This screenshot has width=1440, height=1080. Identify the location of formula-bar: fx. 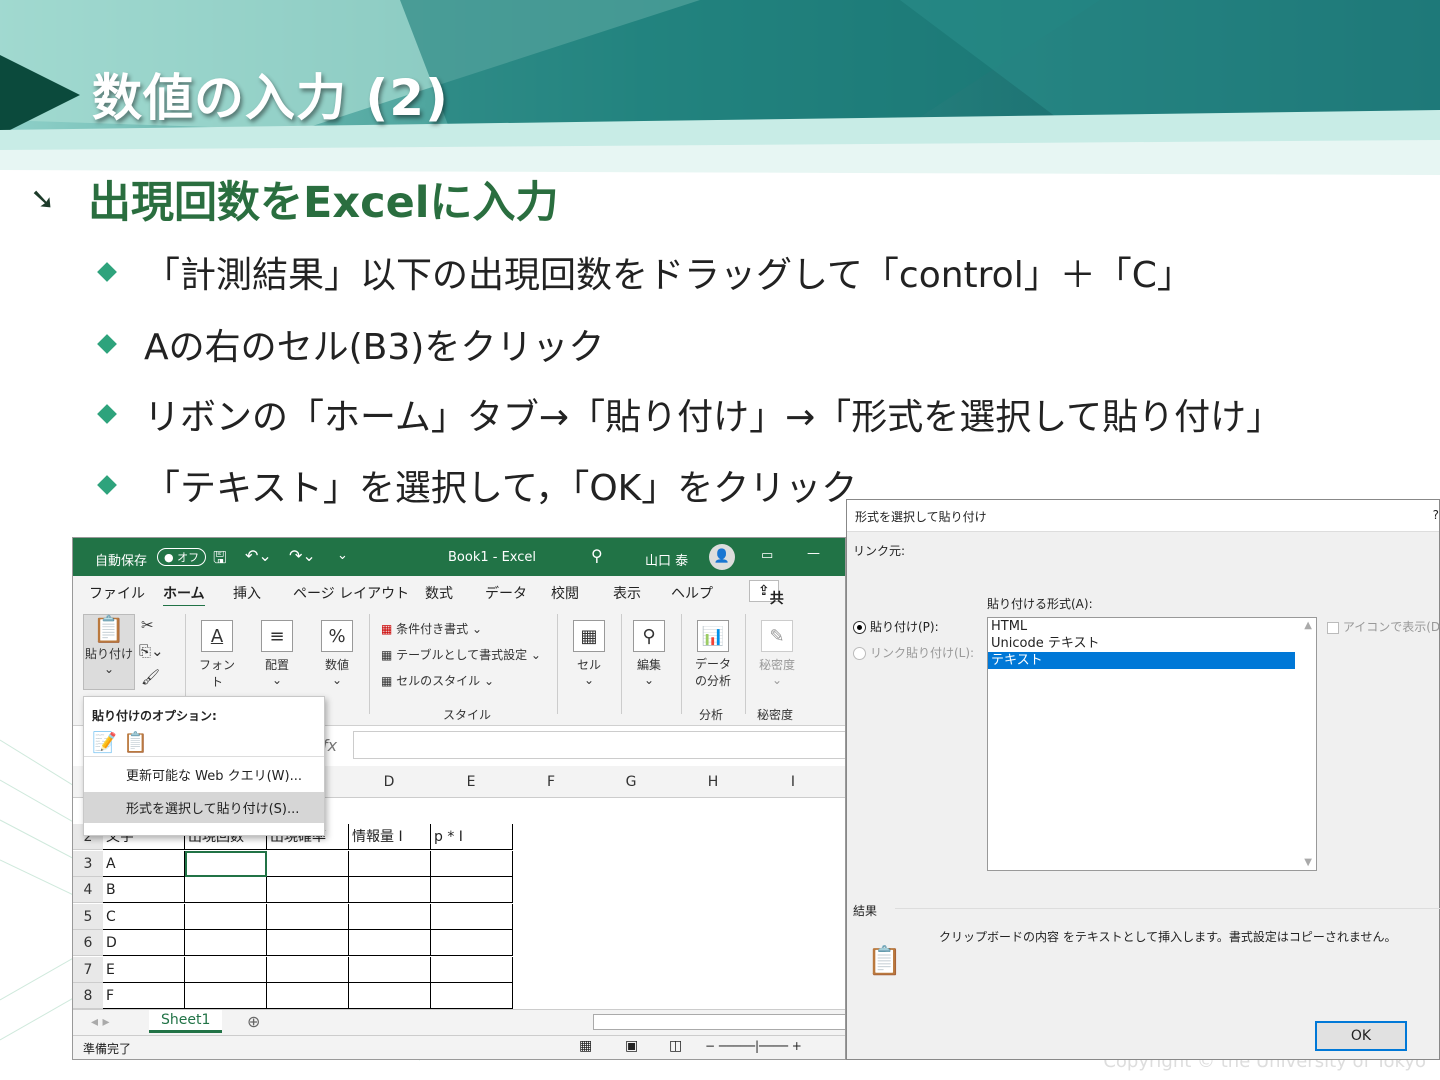
(583, 745).